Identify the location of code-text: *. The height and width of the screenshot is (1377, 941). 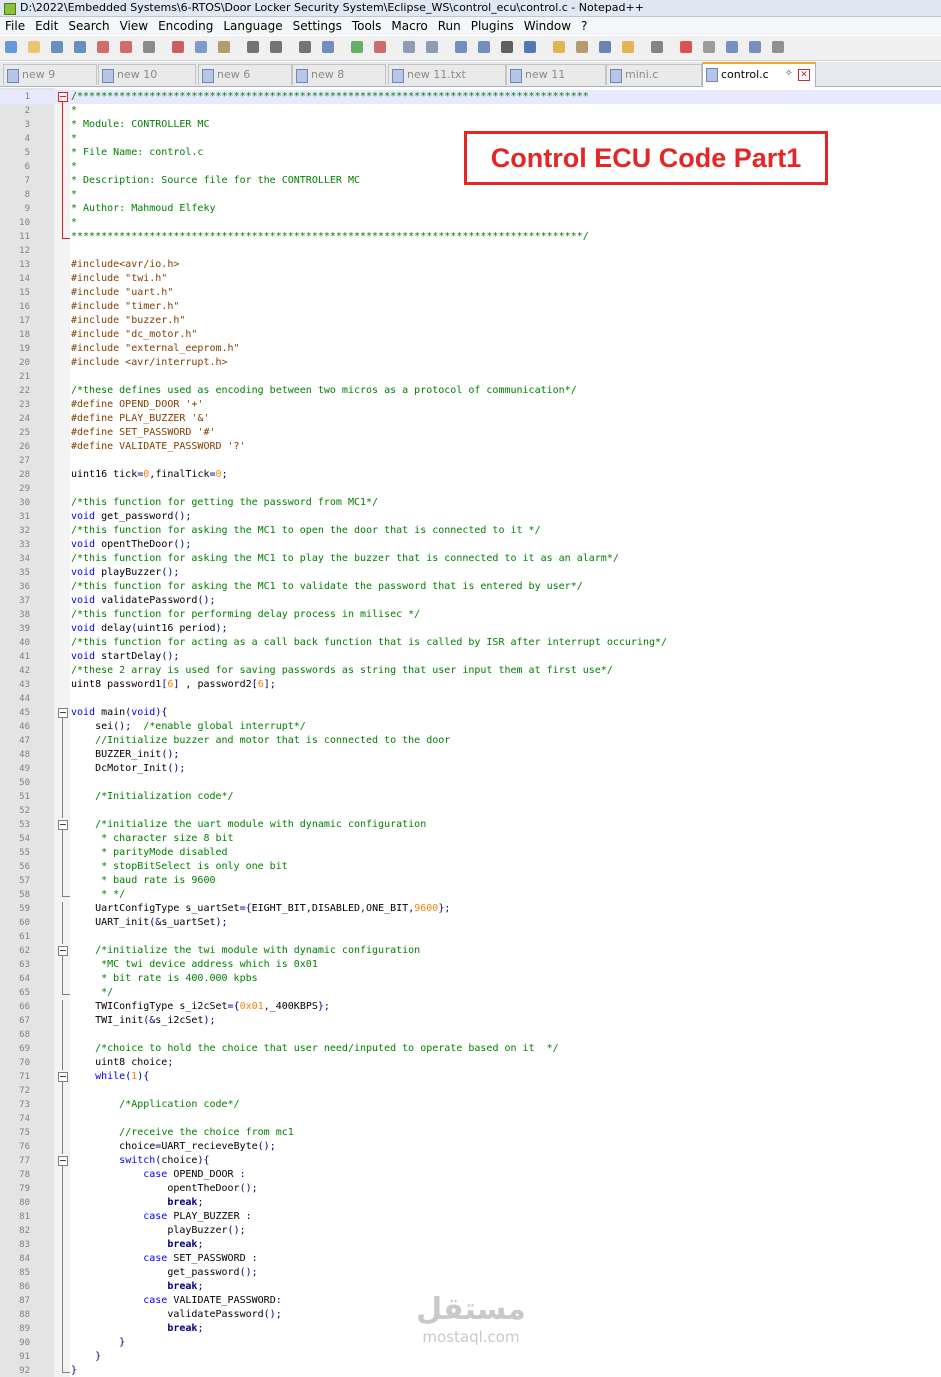
(74, 166).